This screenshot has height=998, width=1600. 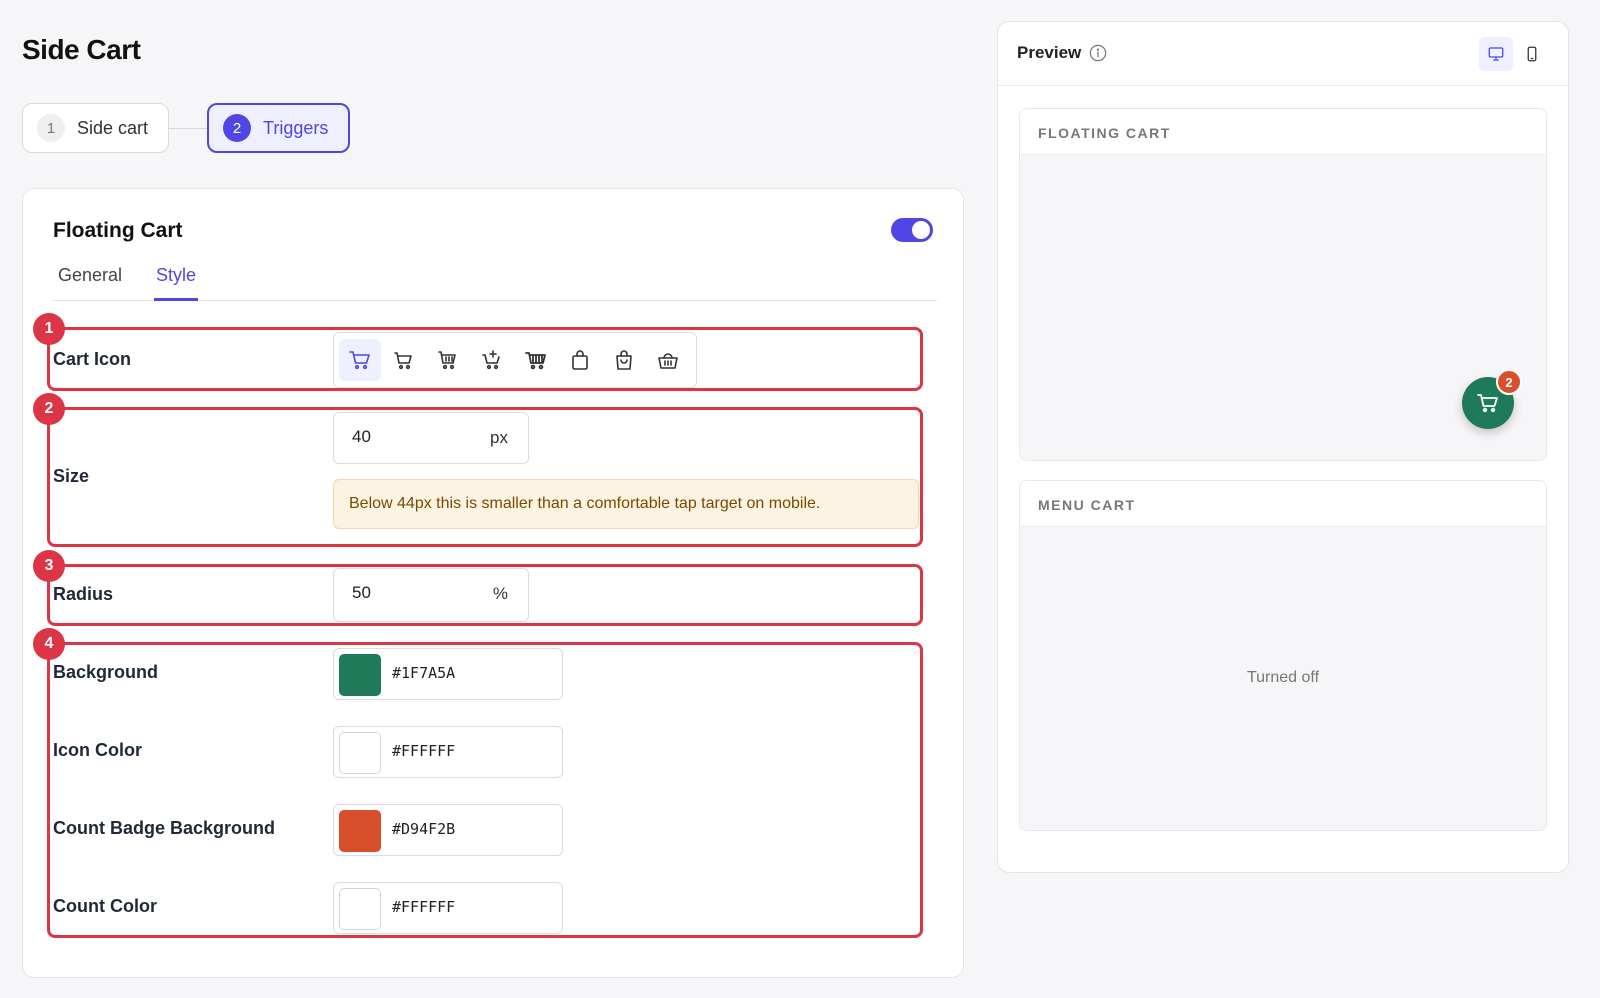 I want to click on menu-cart-status: Turned off, so click(x=1283, y=677).